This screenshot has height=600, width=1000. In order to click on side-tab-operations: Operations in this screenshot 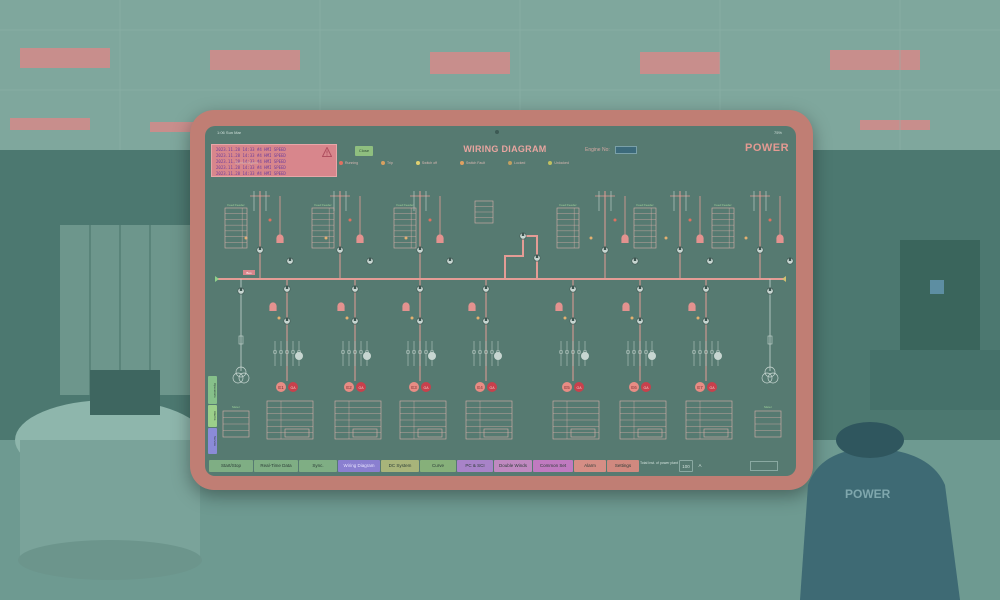, I will do `click(212, 390)`.